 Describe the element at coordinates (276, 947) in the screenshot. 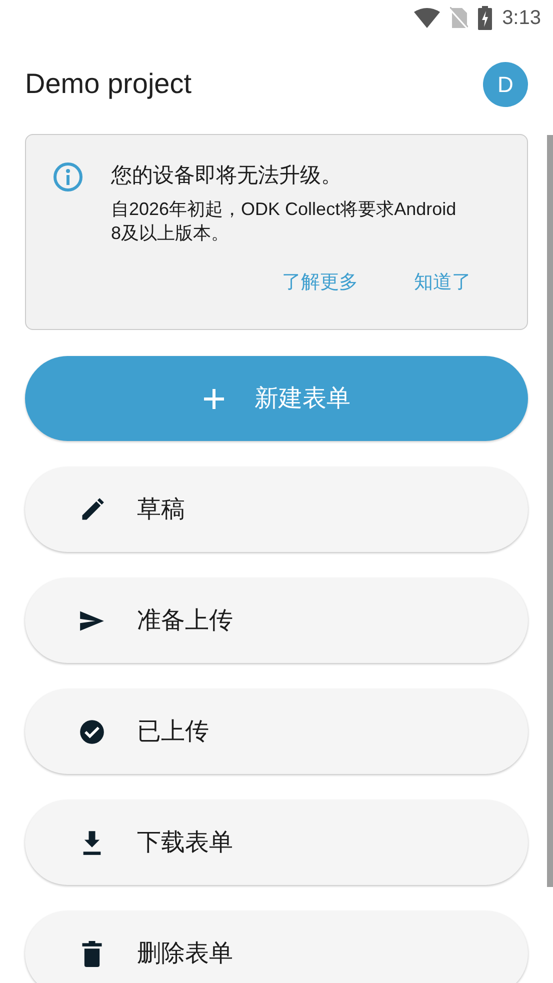

I see `menu-button: 删除表单` at that location.